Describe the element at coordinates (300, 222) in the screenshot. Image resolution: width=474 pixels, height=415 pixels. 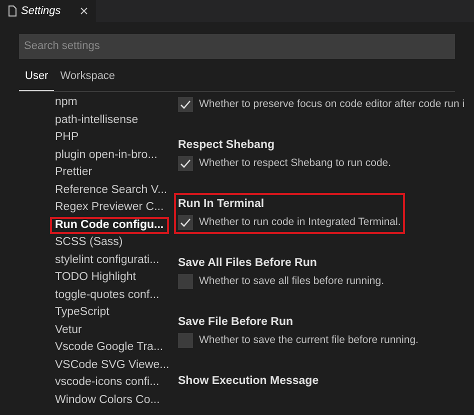
I see `setting-description: Whether to run code in Integrated Terminal.` at that location.